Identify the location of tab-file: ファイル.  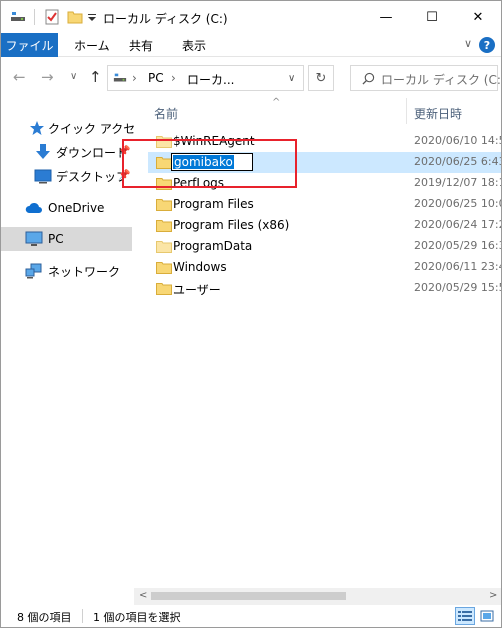
(29, 45).